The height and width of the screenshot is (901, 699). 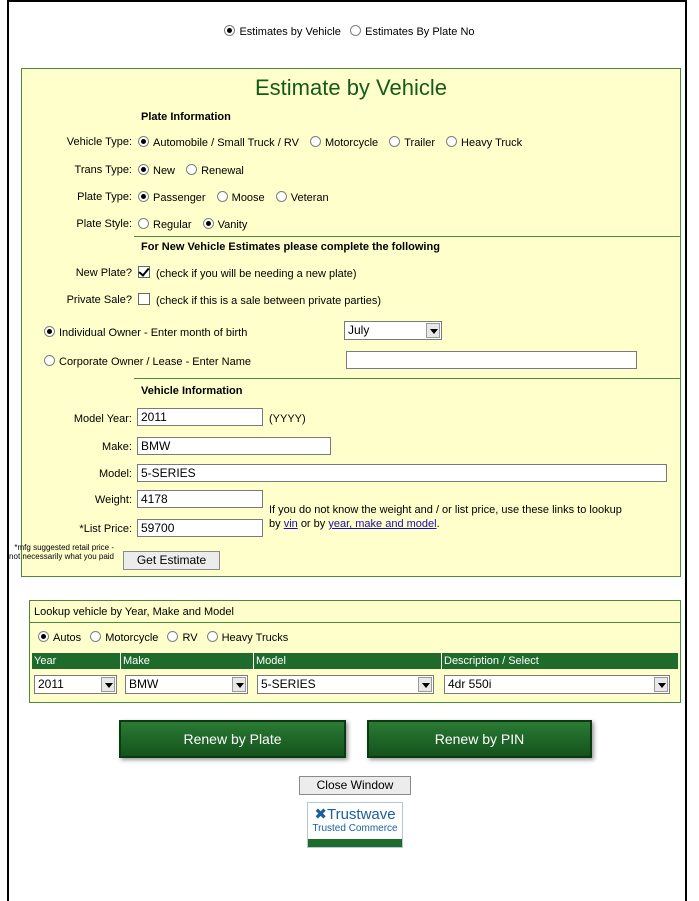 What do you see at coordinates (343, 142) in the screenshot?
I see `vehicle-type-motorcycle: Motorcycle` at bounding box center [343, 142].